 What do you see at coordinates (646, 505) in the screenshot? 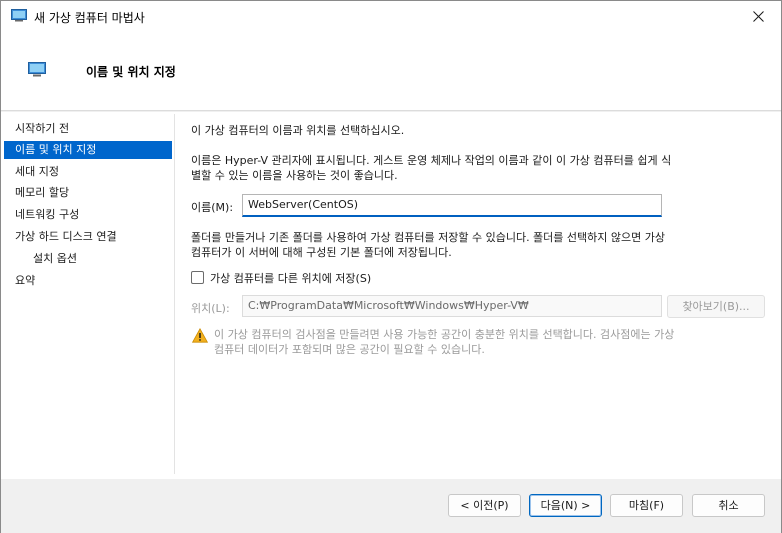
I see `finish-button: 마침(F)` at bounding box center [646, 505].